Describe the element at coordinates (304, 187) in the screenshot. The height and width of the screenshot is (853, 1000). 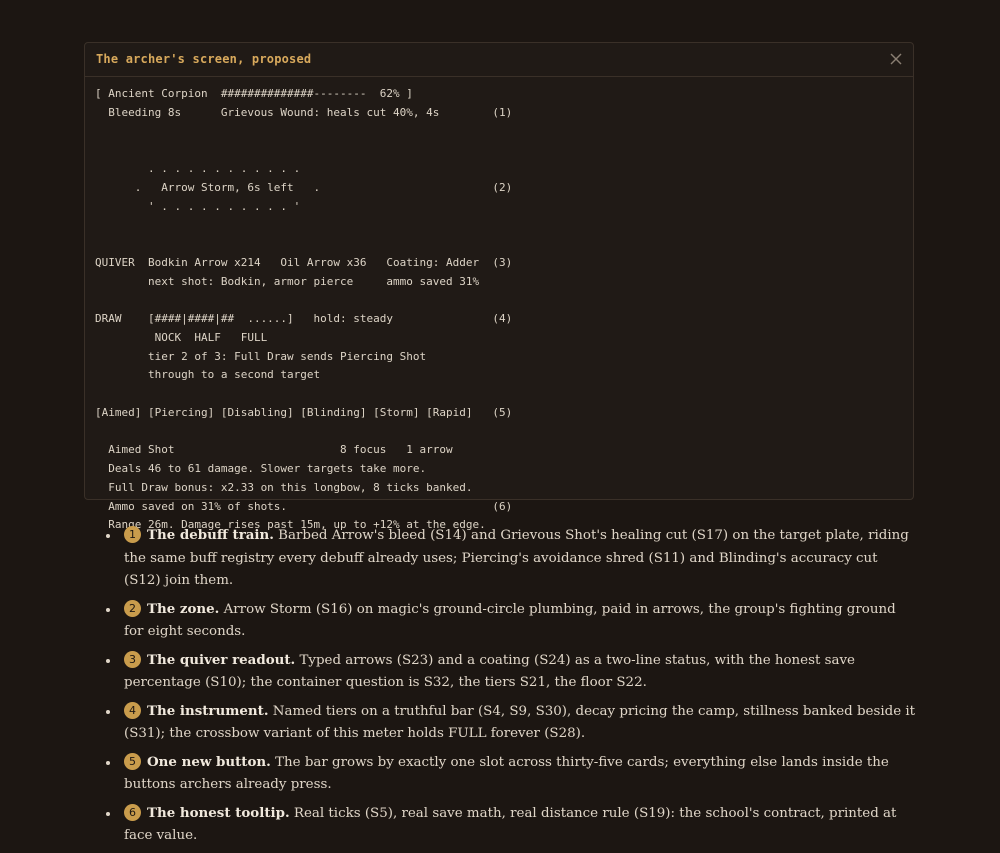
I see `screen-line: . Arrow Storm, 6s left . (2)` at that location.